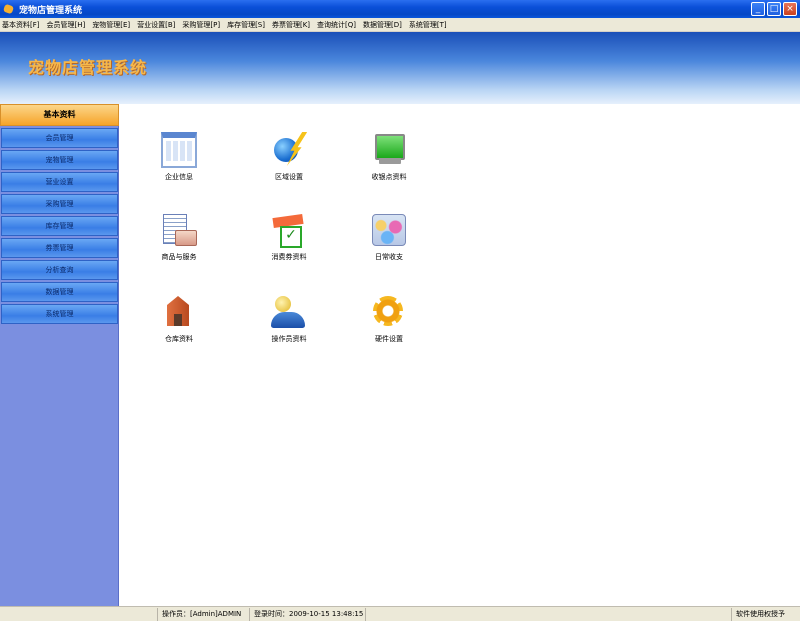 The width and height of the screenshot is (800, 621). I want to click on sidebar-item-data: 数据管理, so click(59, 292).